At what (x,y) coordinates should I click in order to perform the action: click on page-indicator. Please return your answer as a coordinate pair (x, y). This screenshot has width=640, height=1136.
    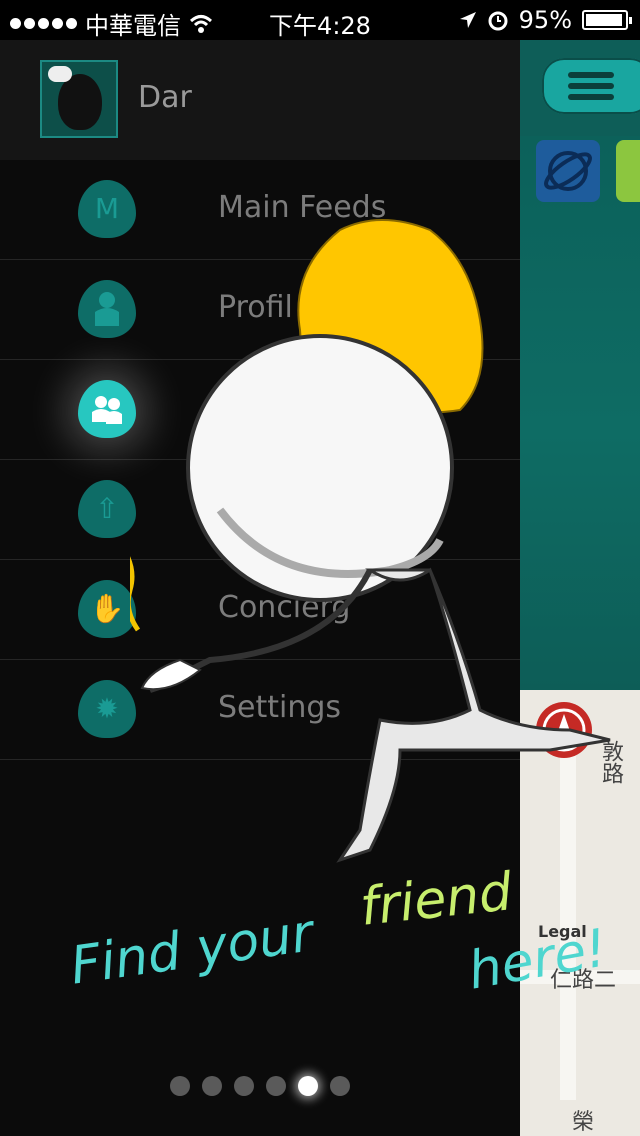
    Looking at the image, I should click on (260, 1086).